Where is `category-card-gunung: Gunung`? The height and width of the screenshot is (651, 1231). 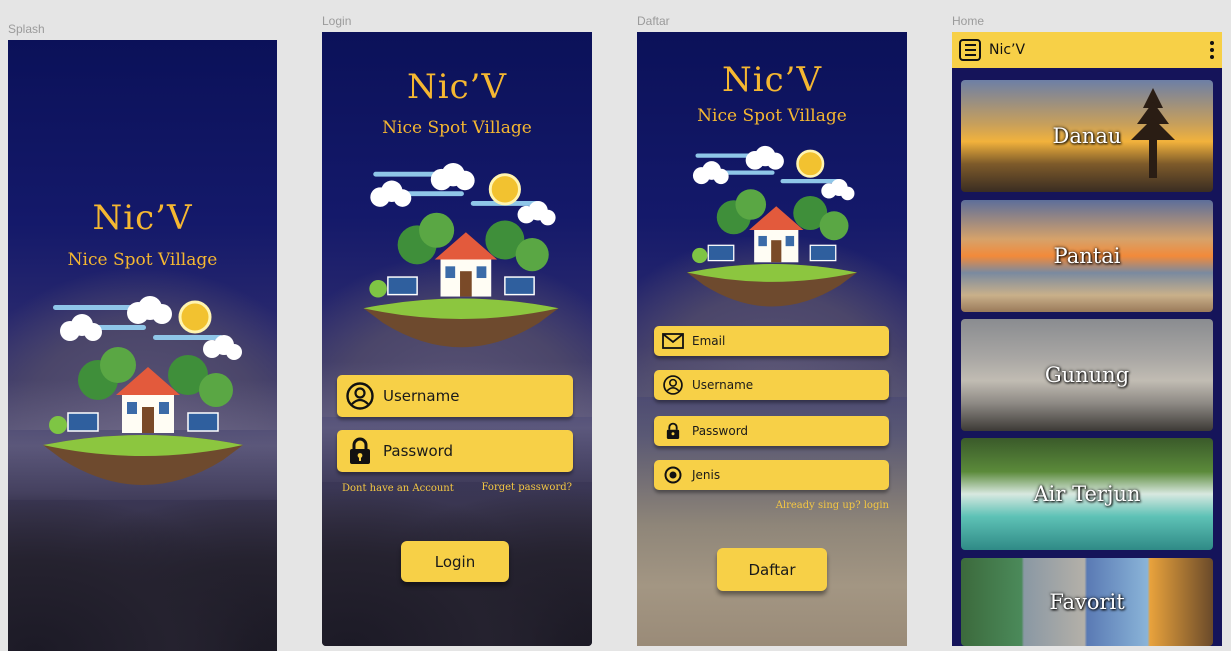 category-card-gunung: Gunung is located at coordinates (1087, 375).